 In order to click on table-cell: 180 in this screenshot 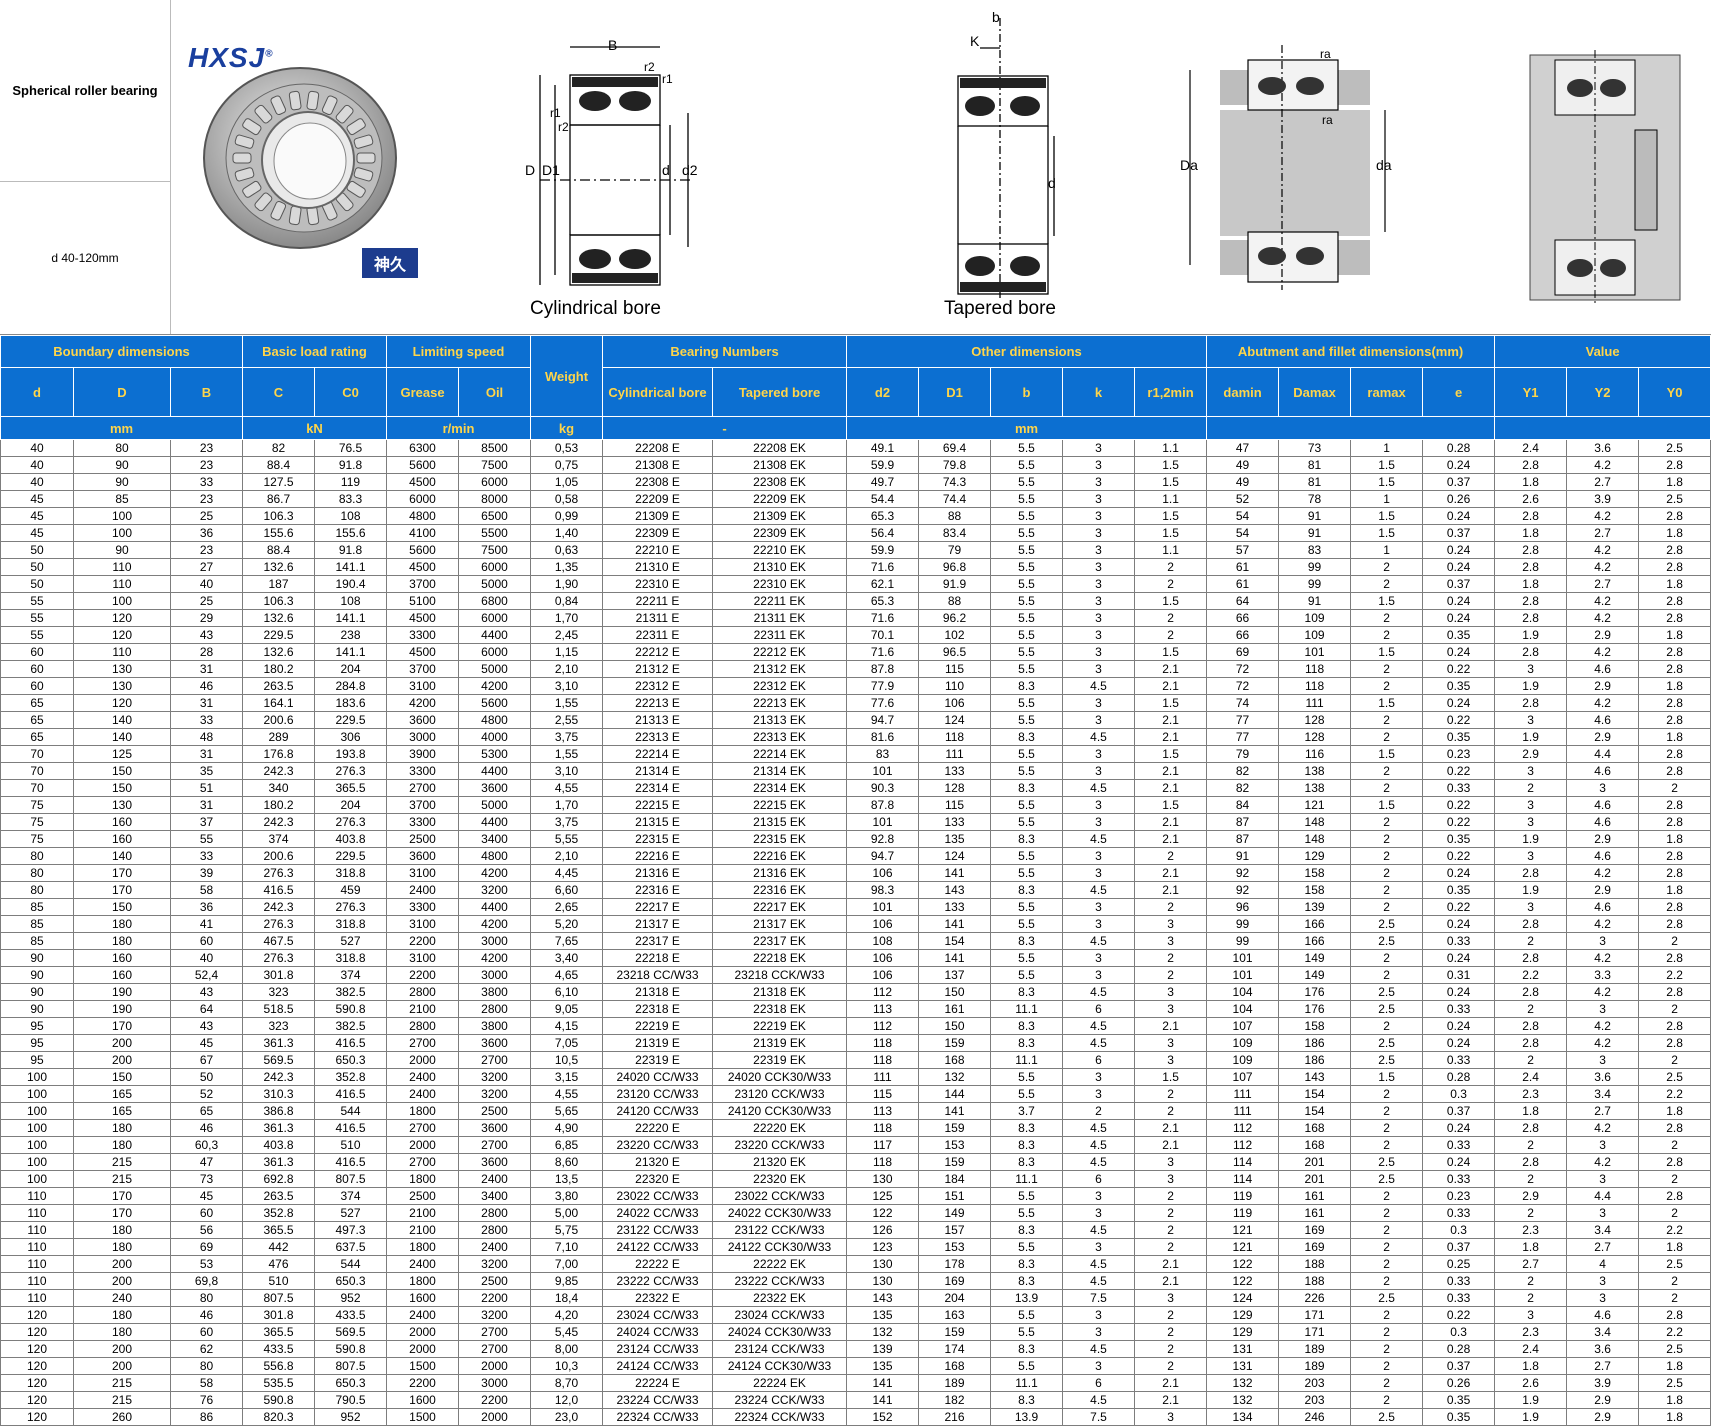, I will do `click(122, 941)`.